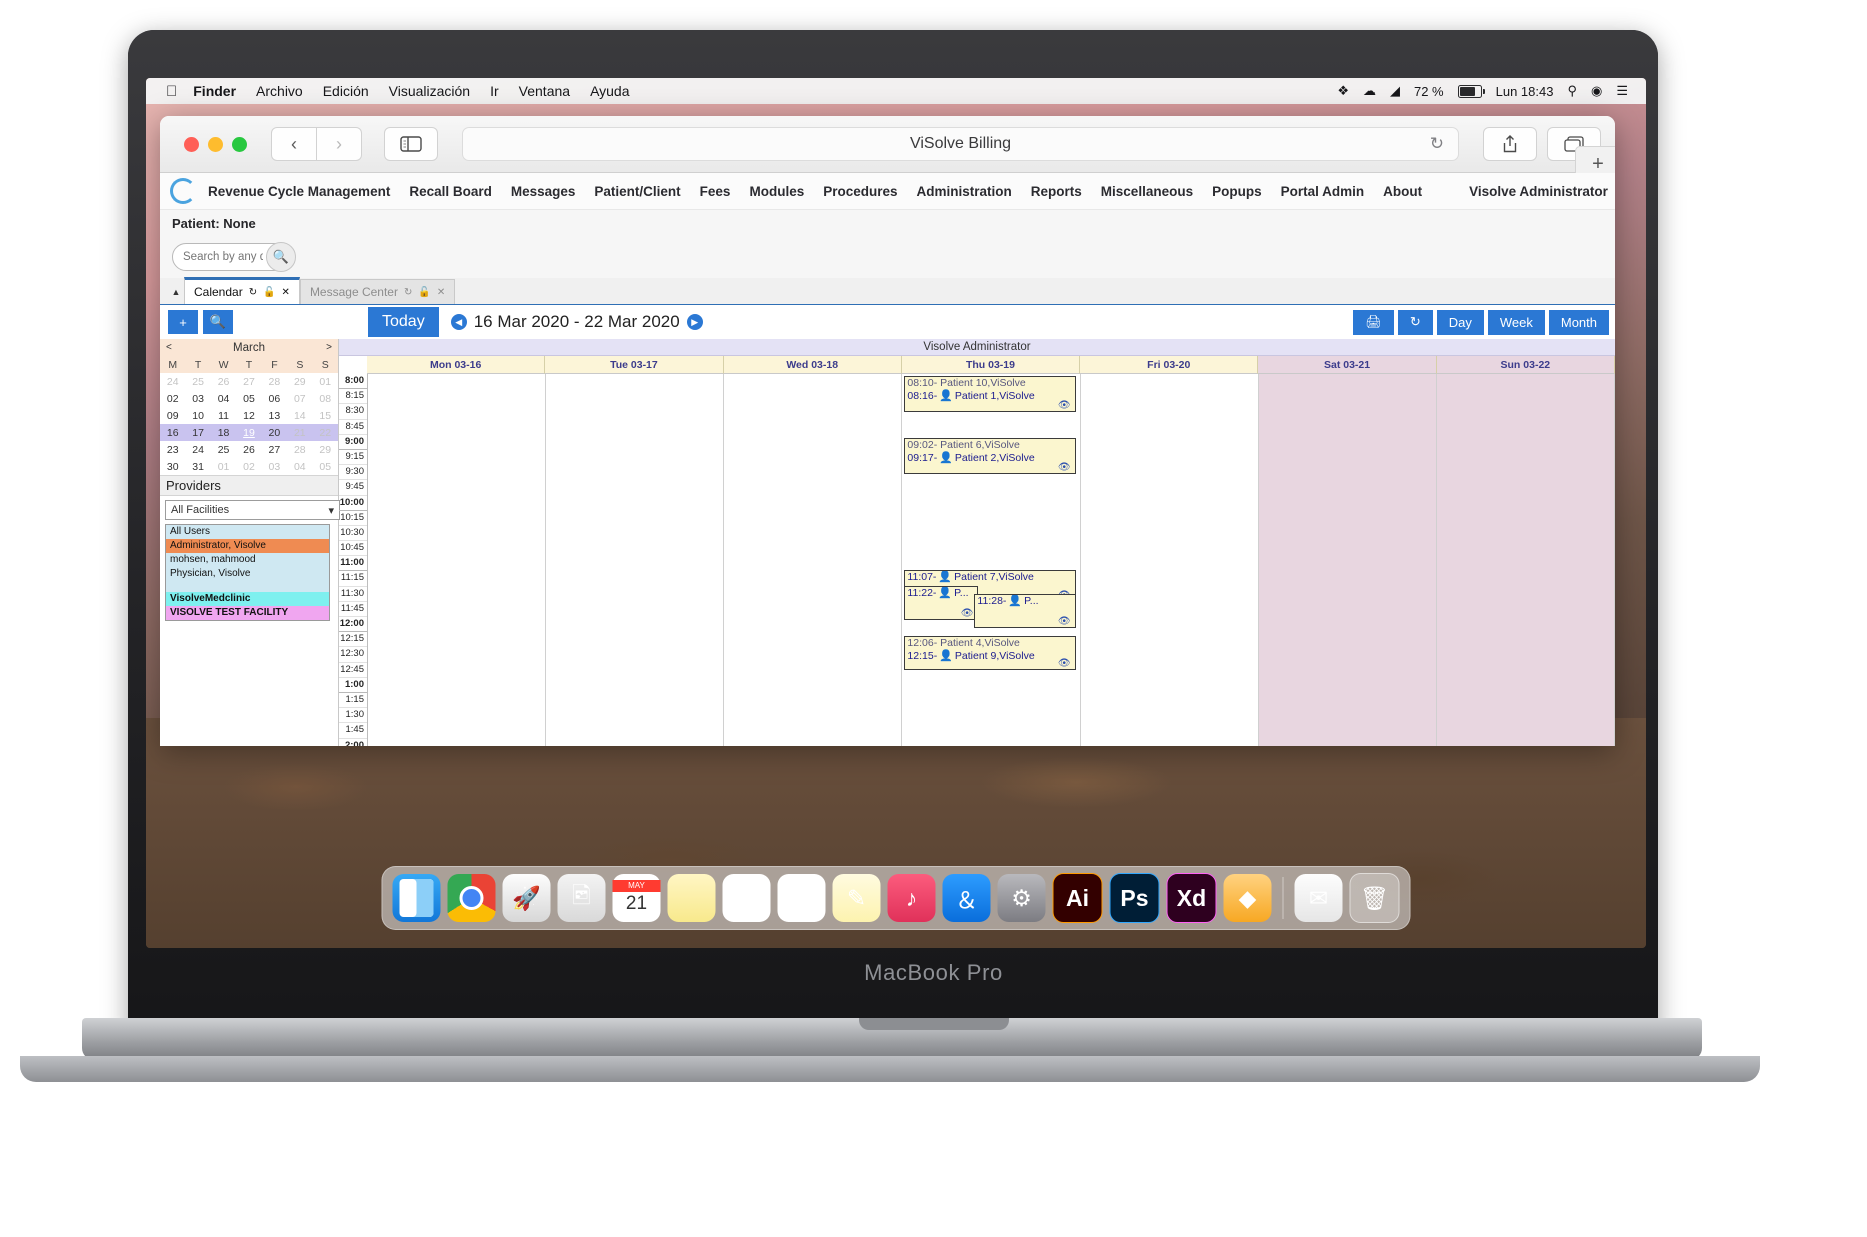 This screenshot has width=1867, height=1237. What do you see at coordinates (1538, 191) in the screenshot?
I see `current-user-label: Visolve Administrator` at bounding box center [1538, 191].